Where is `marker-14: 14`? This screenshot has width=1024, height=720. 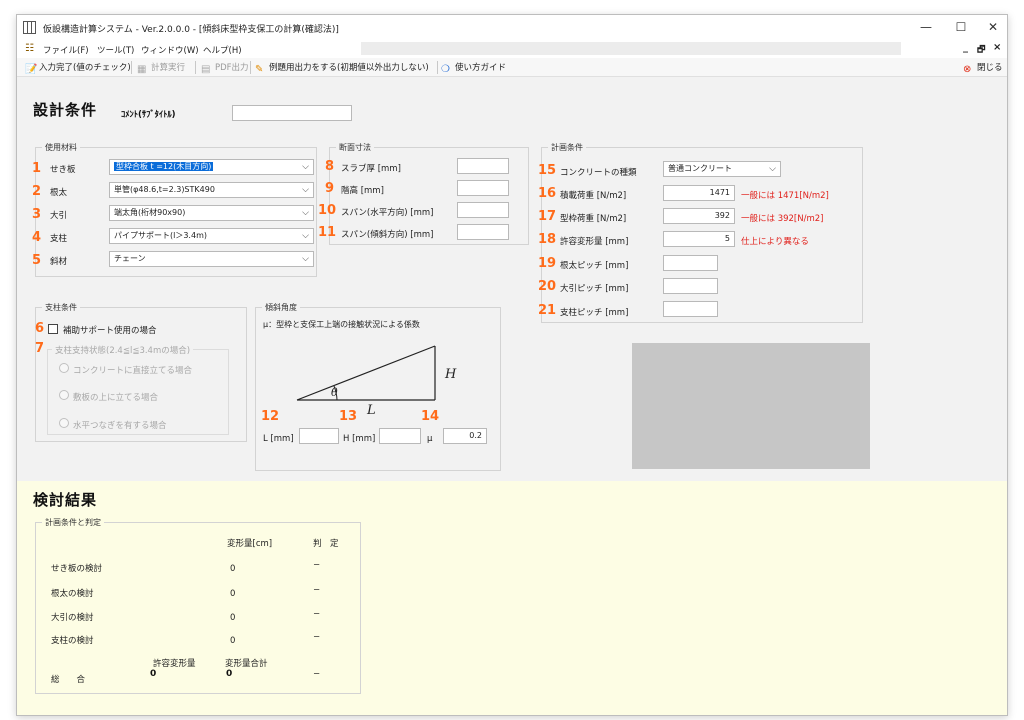 marker-14: 14 is located at coordinates (430, 416).